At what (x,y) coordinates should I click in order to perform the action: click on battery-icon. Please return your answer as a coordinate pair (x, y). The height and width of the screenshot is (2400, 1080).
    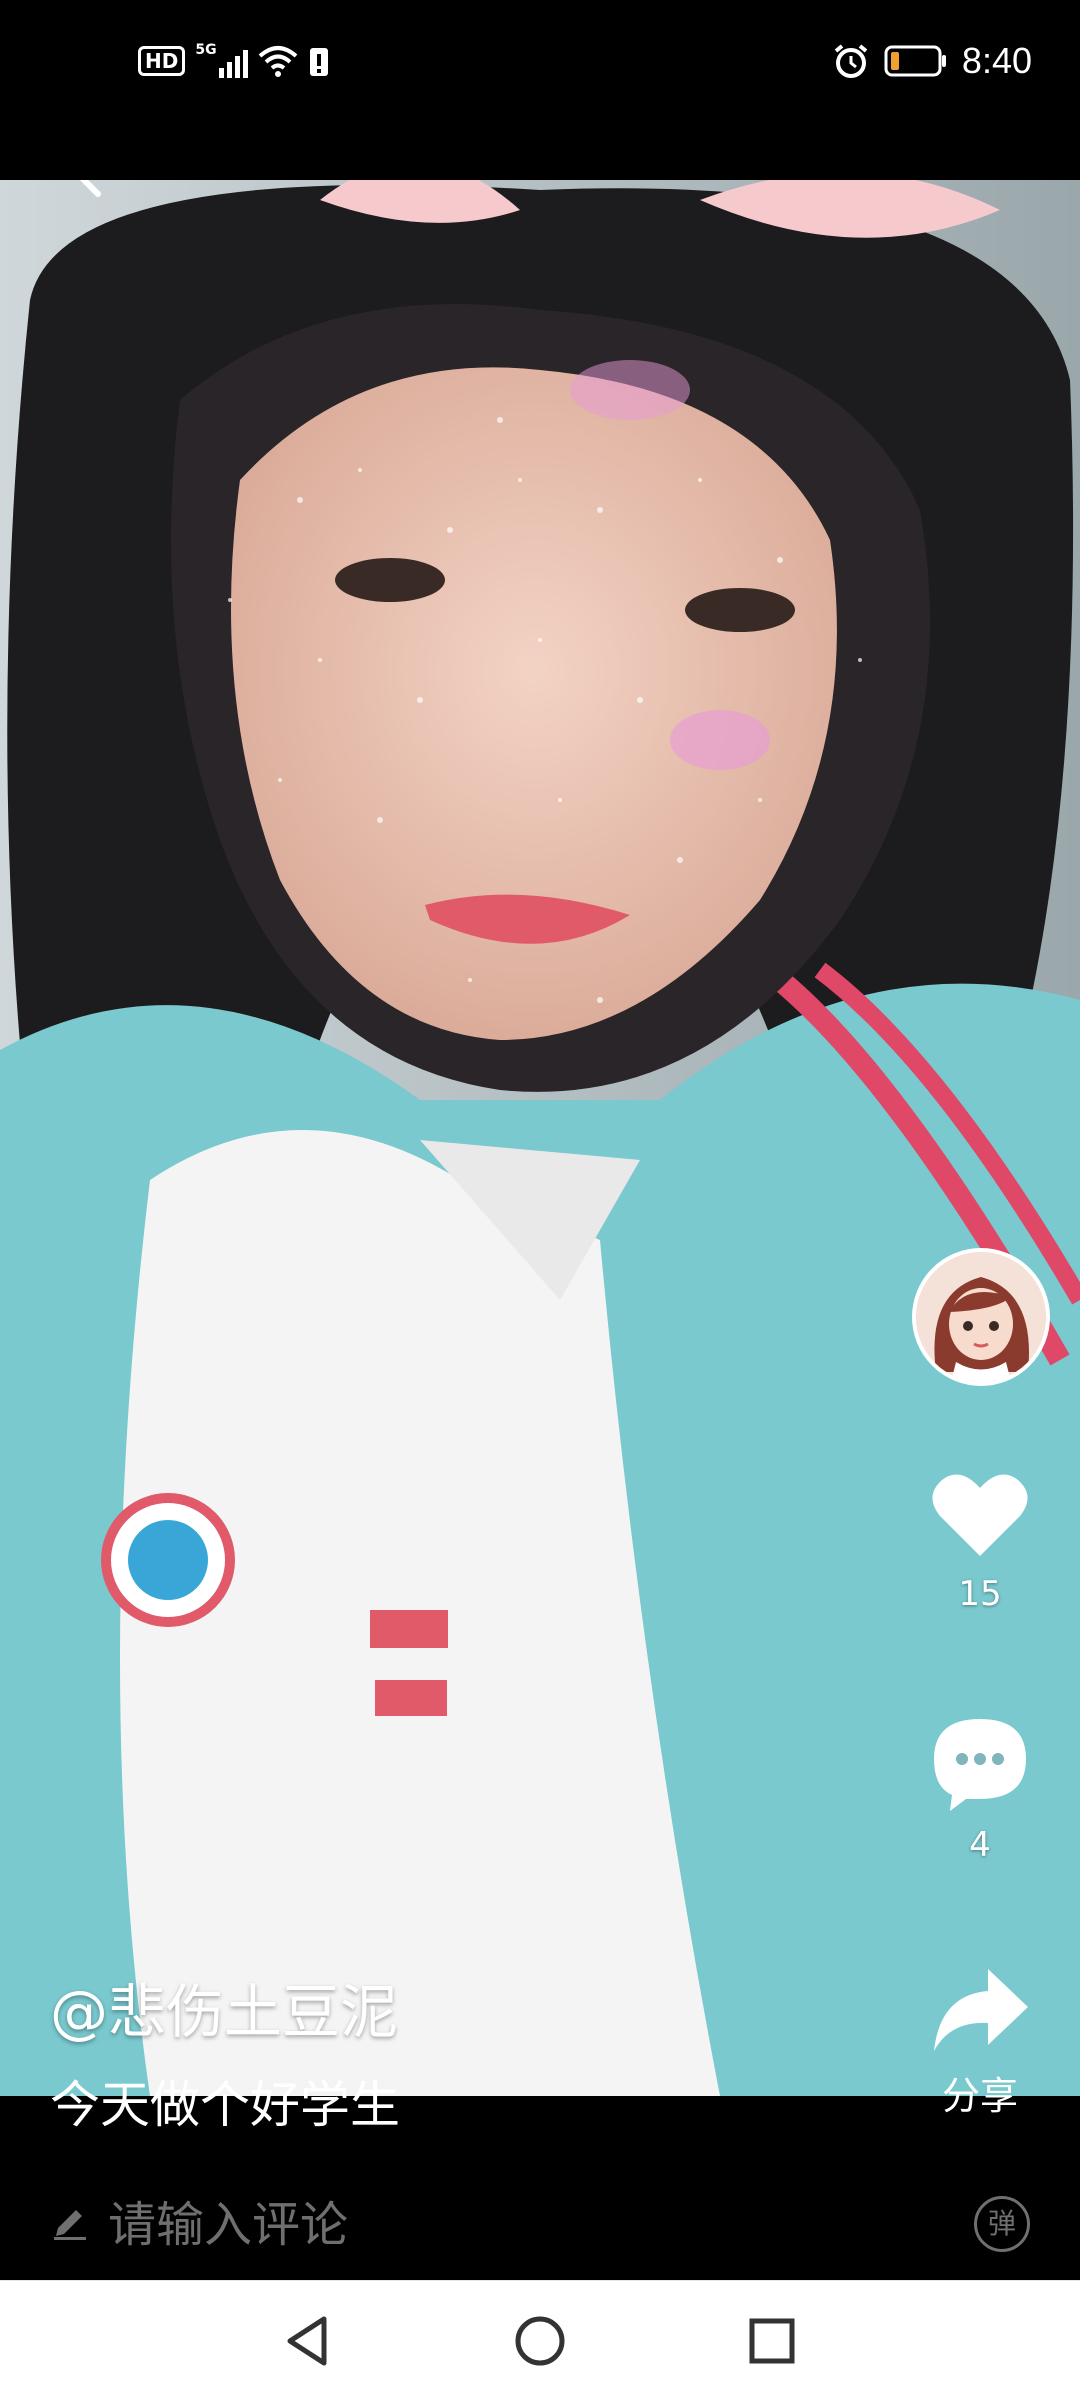
    Looking at the image, I should click on (915, 61).